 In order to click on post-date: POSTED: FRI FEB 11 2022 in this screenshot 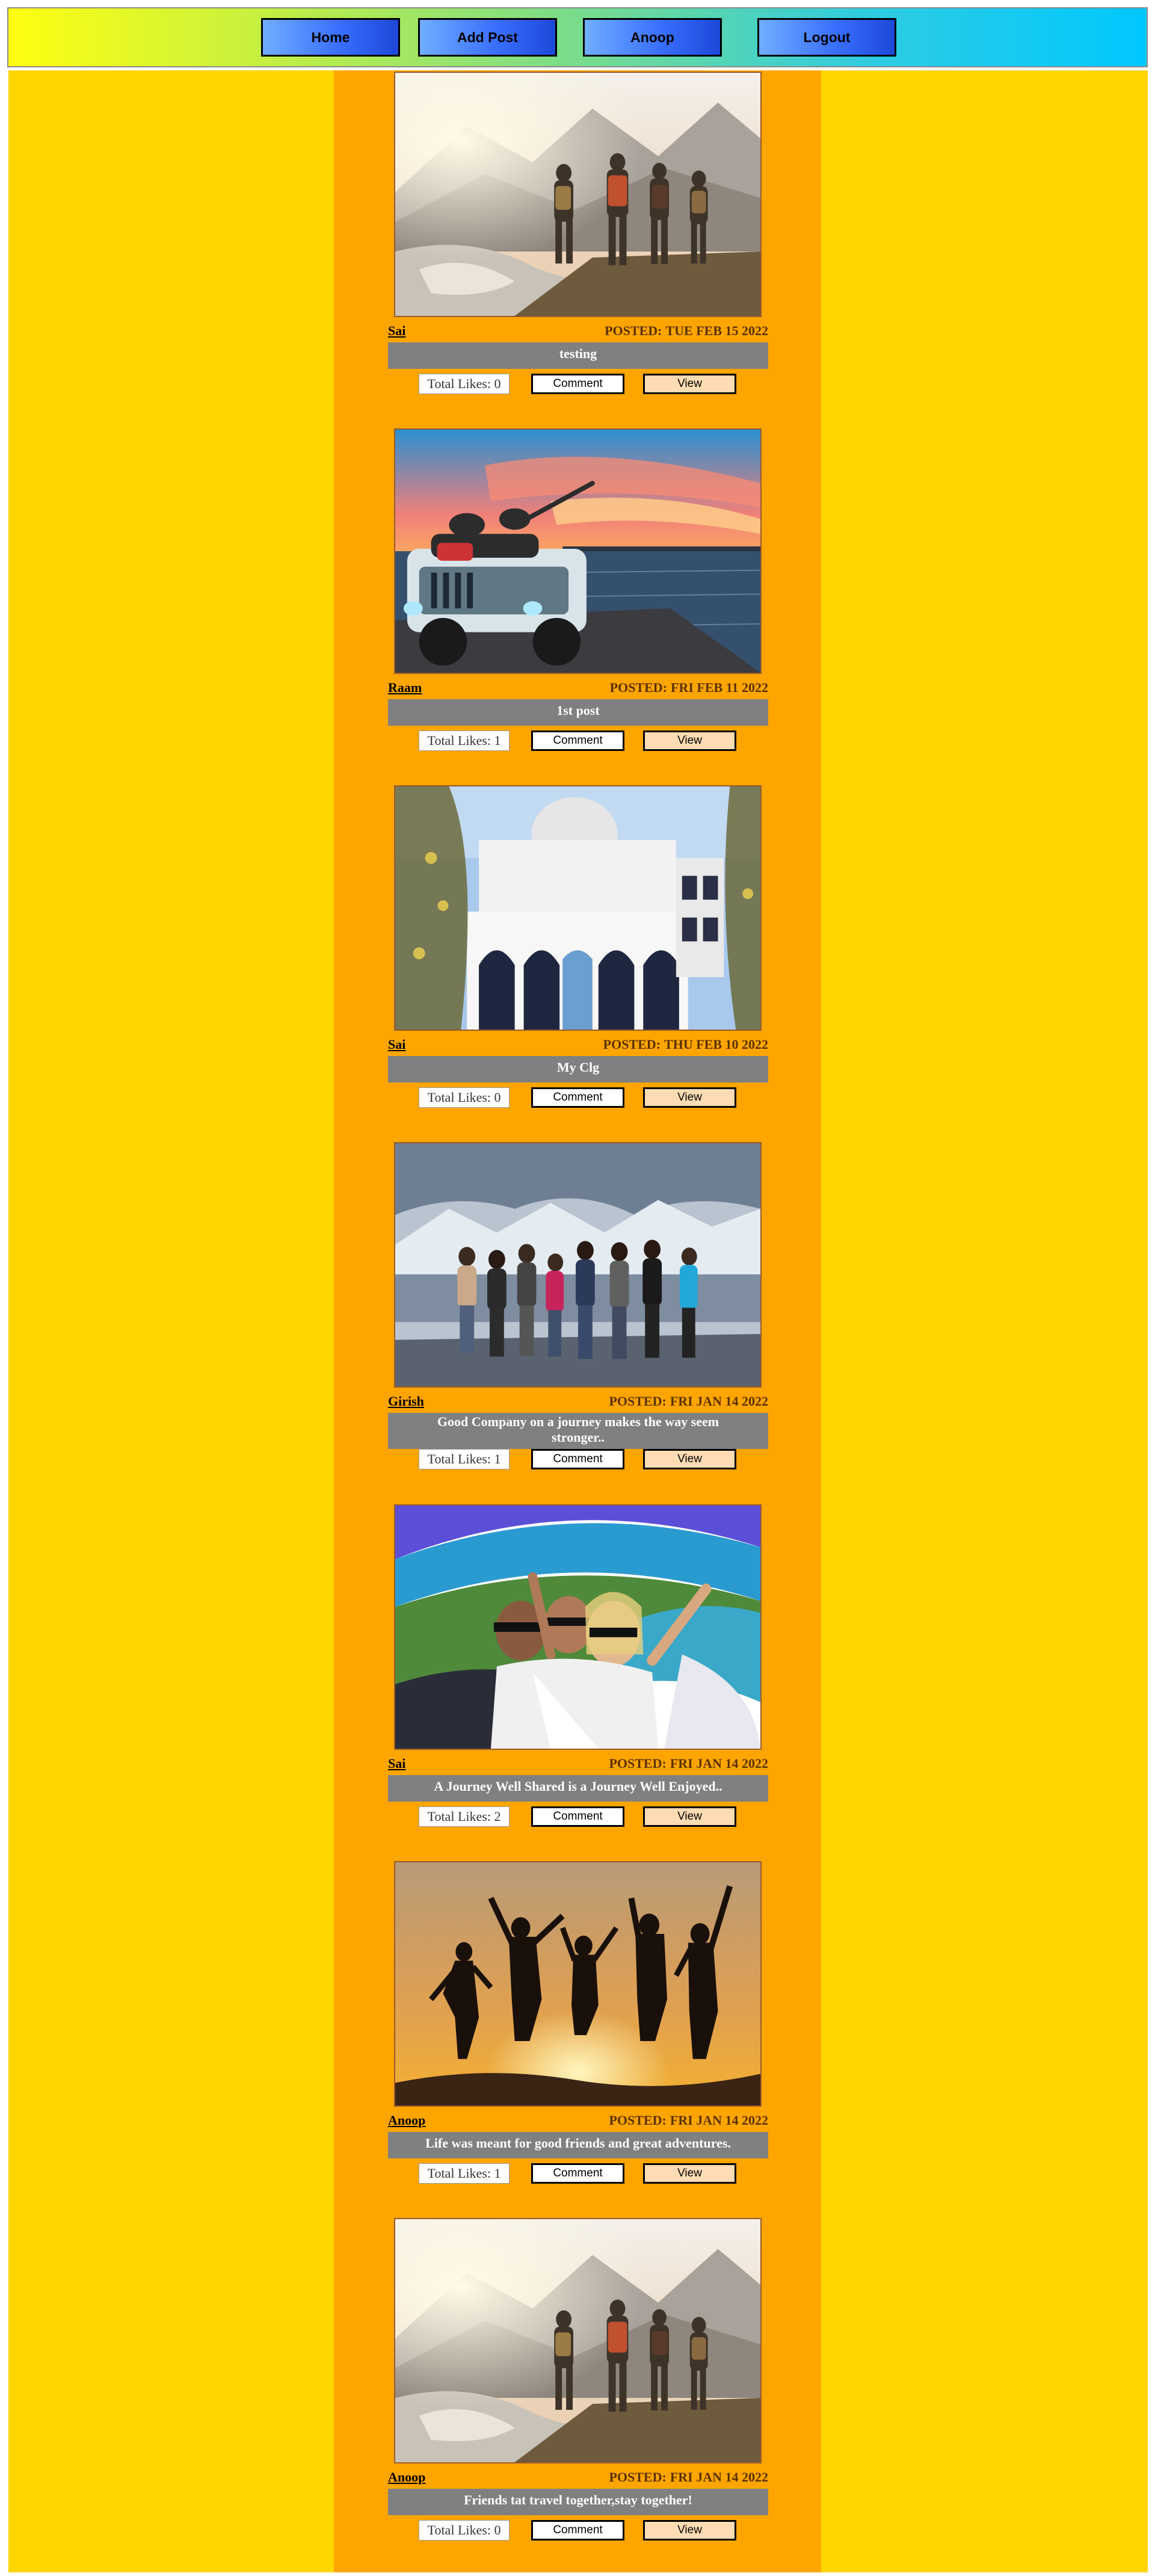, I will do `click(689, 688)`.